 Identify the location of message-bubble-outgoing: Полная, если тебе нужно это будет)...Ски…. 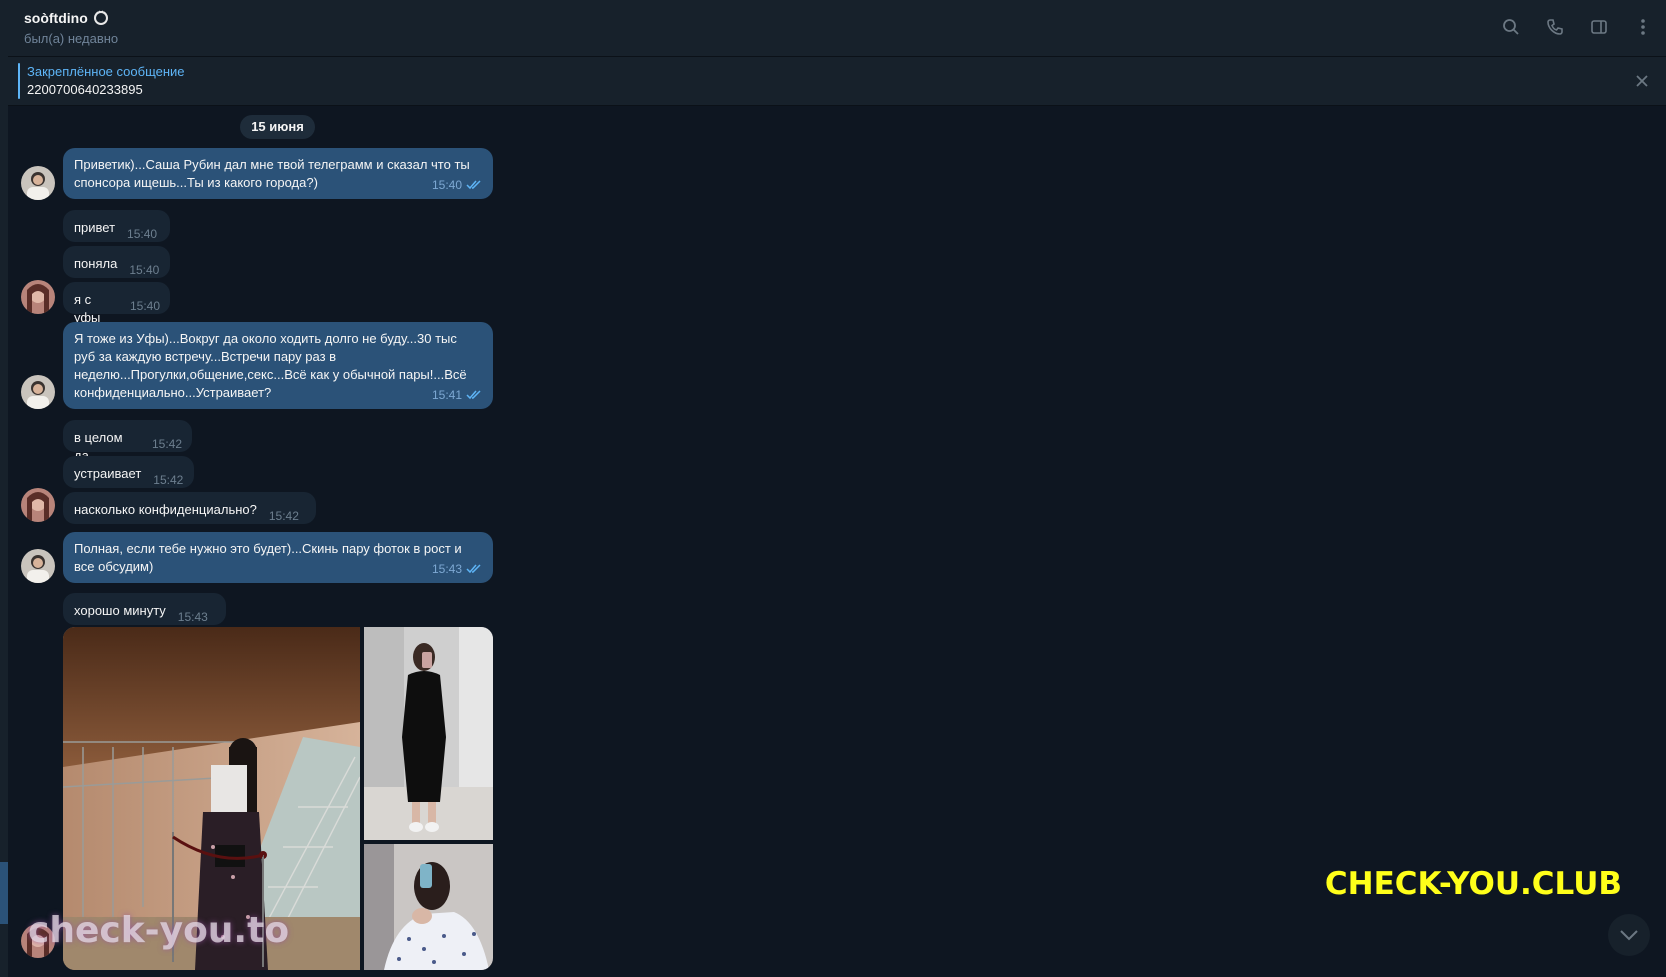
(278, 557).